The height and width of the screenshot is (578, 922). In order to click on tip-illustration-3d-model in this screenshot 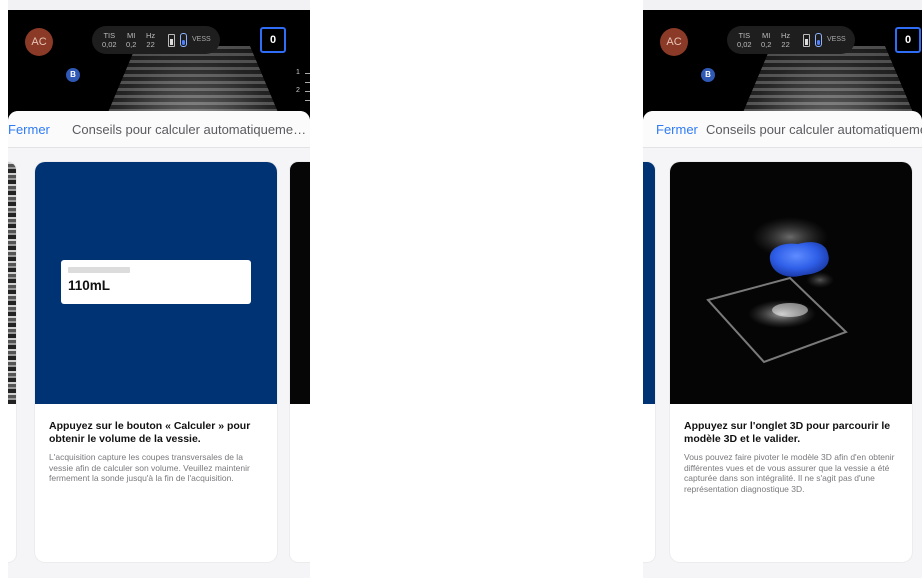, I will do `click(791, 283)`.